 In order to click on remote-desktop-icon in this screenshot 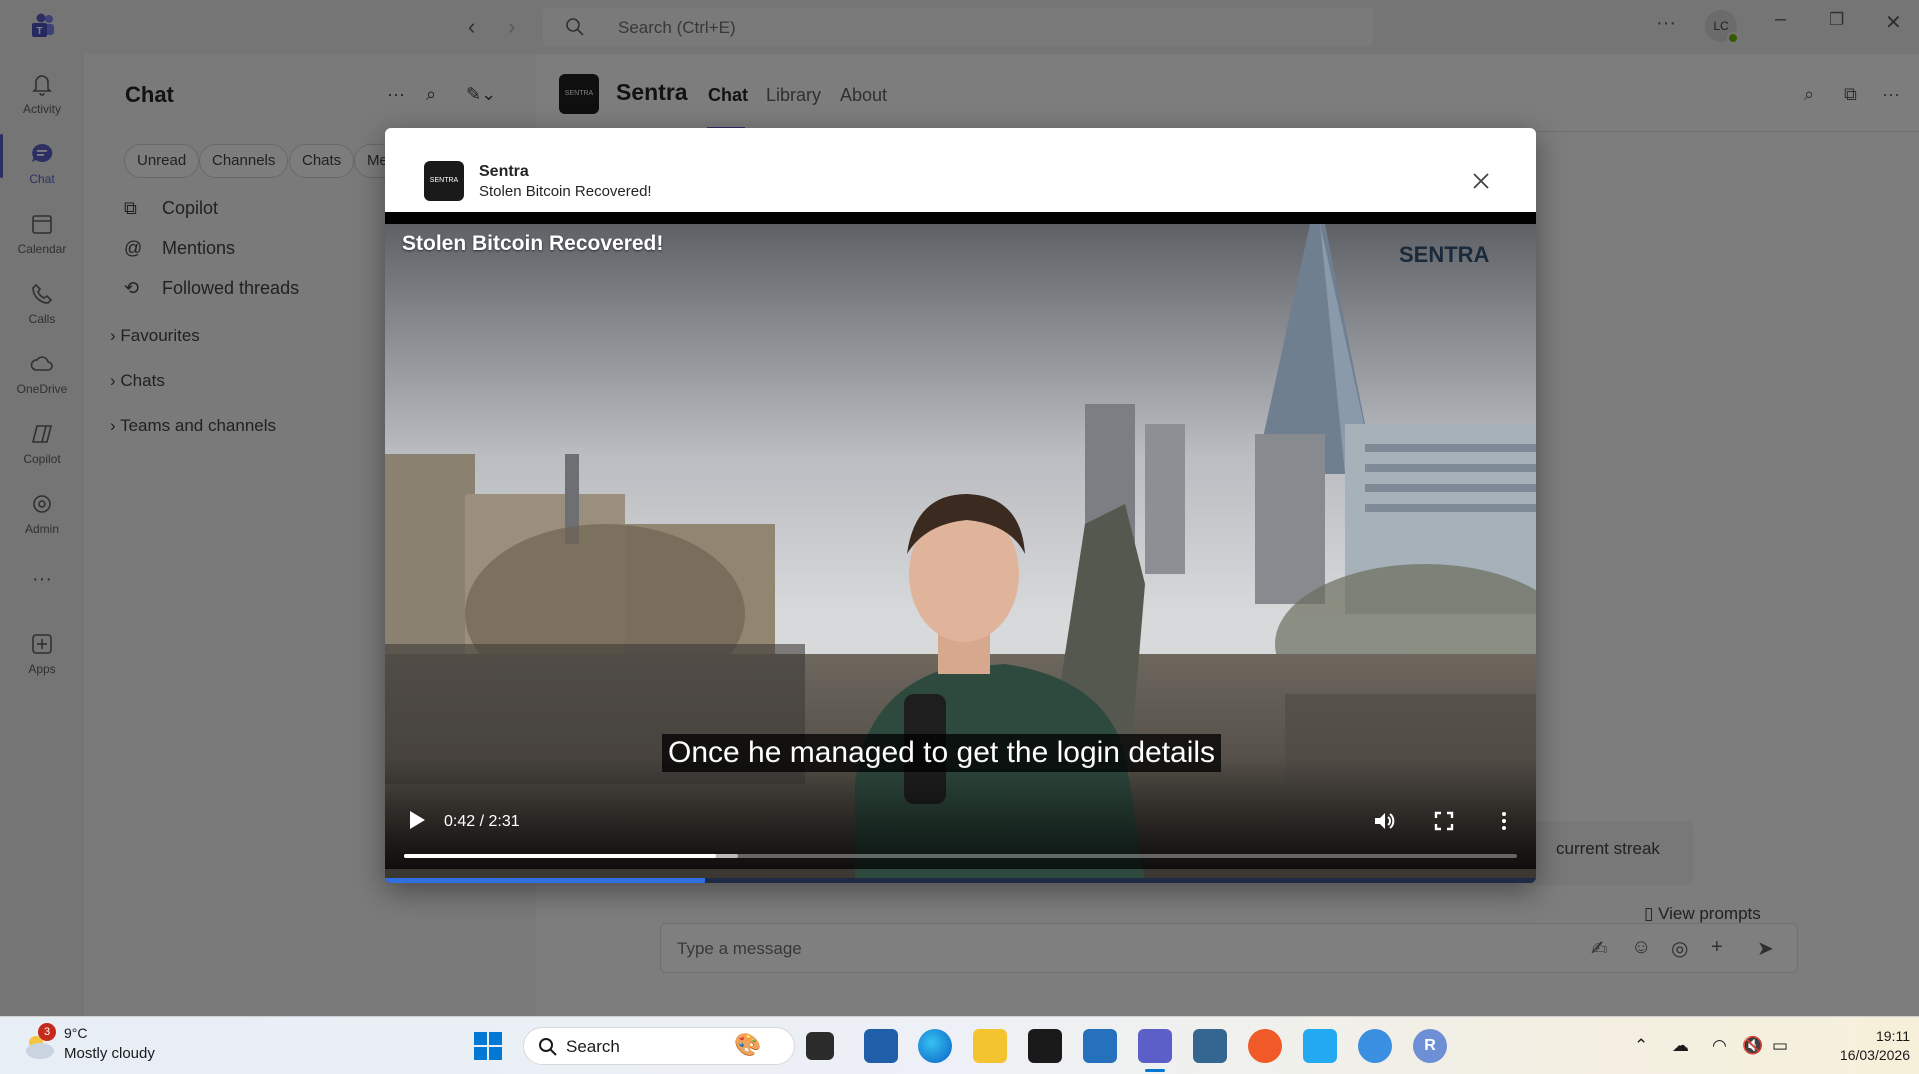, I will do `click(1375, 1046)`.